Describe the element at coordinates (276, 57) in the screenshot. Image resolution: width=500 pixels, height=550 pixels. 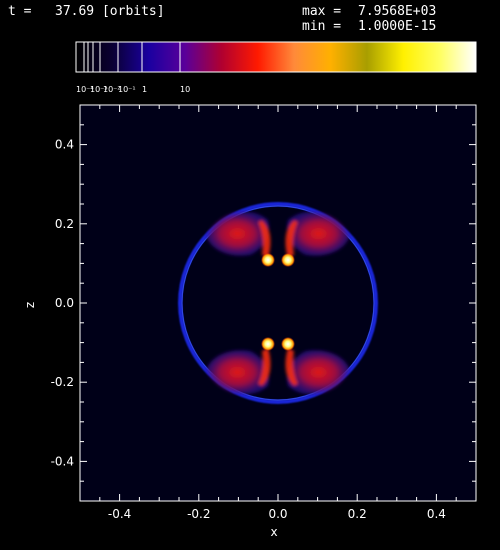
I see `colorbar-strip` at that location.